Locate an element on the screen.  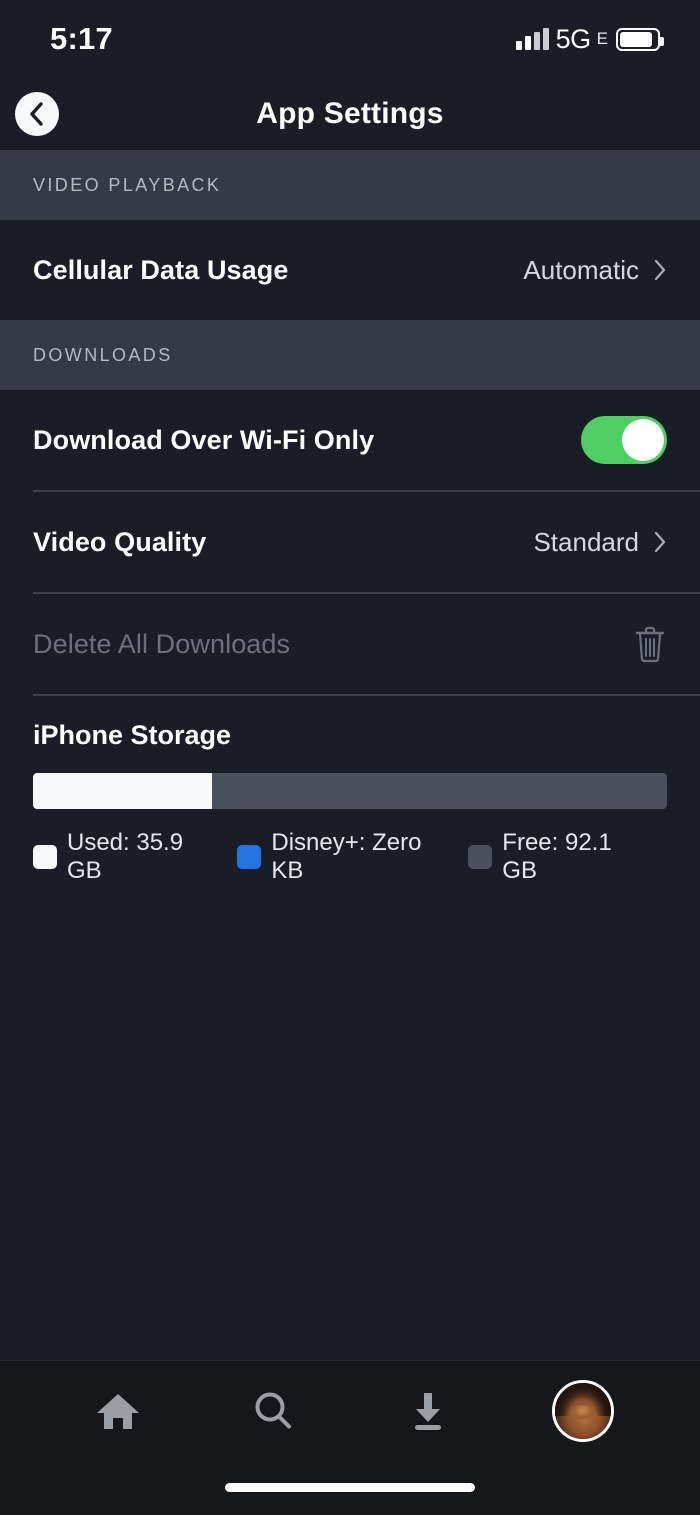
profile-avatar is located at coordinates (582, 1410).